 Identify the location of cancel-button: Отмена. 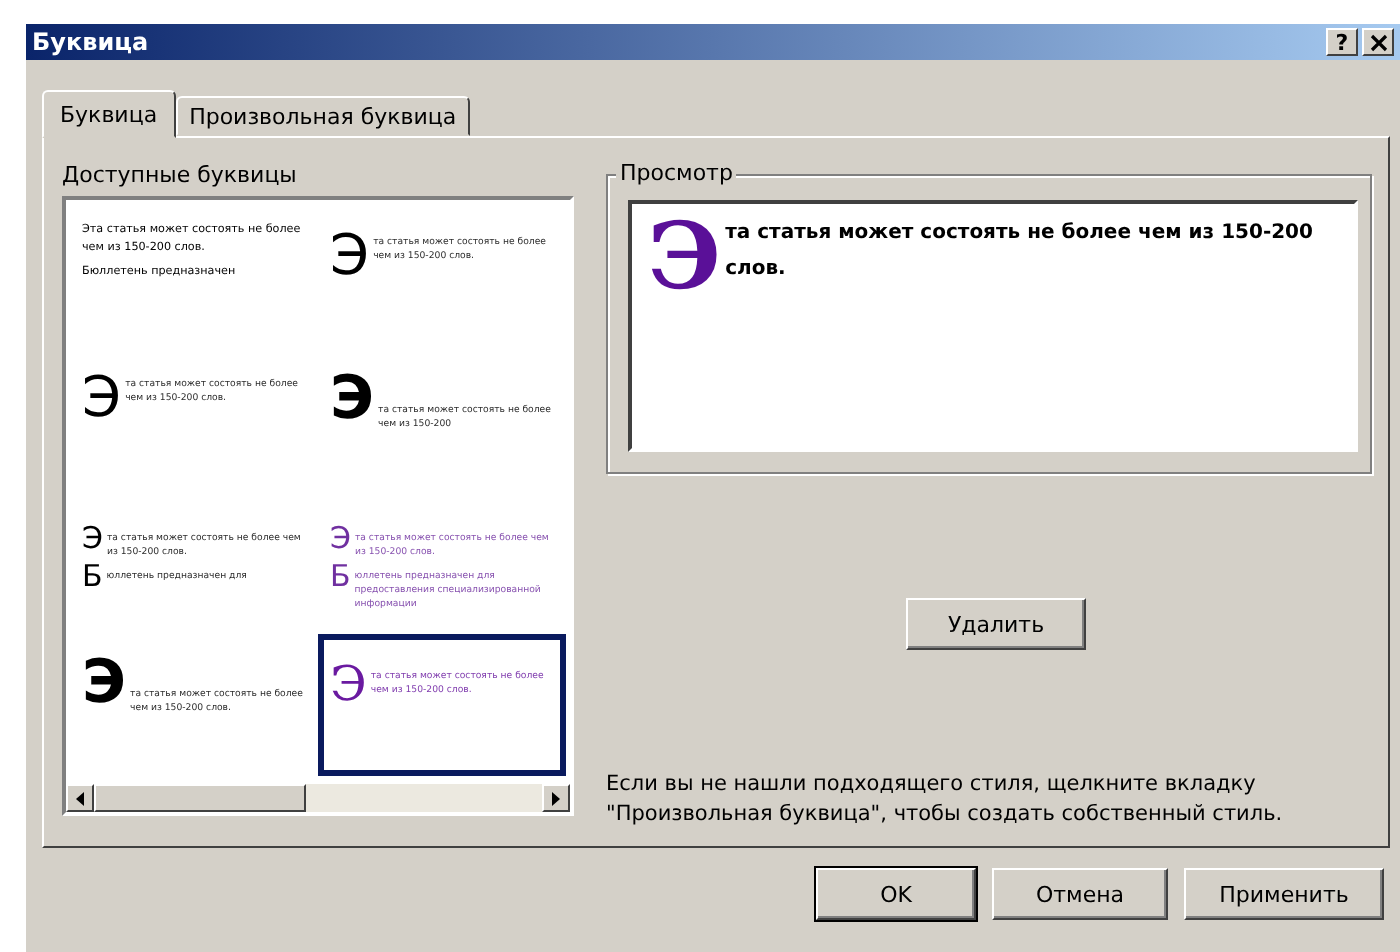
(1080, 894).